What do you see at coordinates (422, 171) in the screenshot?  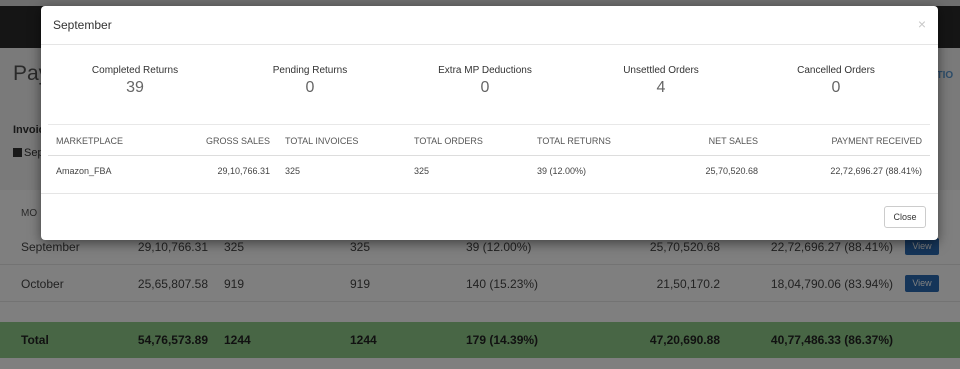 I see `total-orders-cell: 325` at bounding box center [422, 171].